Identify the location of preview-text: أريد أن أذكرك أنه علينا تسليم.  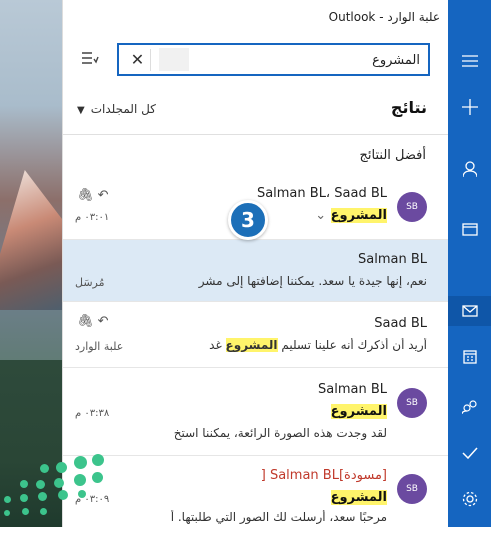
(352, 345).